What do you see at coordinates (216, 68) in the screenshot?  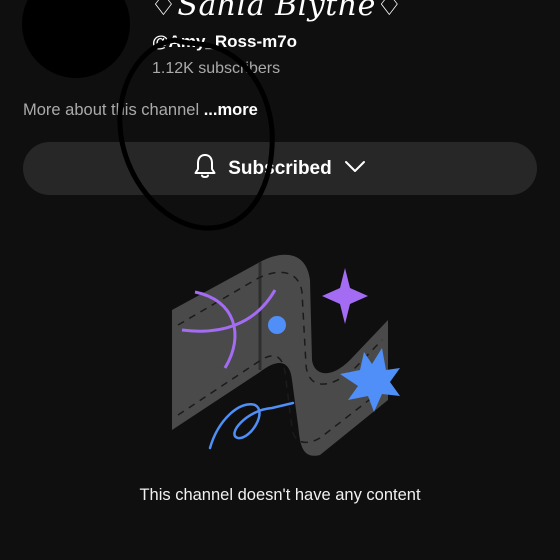 I see `subscriber-count: 1.12K subscribers` at bounding box center [216, 68].